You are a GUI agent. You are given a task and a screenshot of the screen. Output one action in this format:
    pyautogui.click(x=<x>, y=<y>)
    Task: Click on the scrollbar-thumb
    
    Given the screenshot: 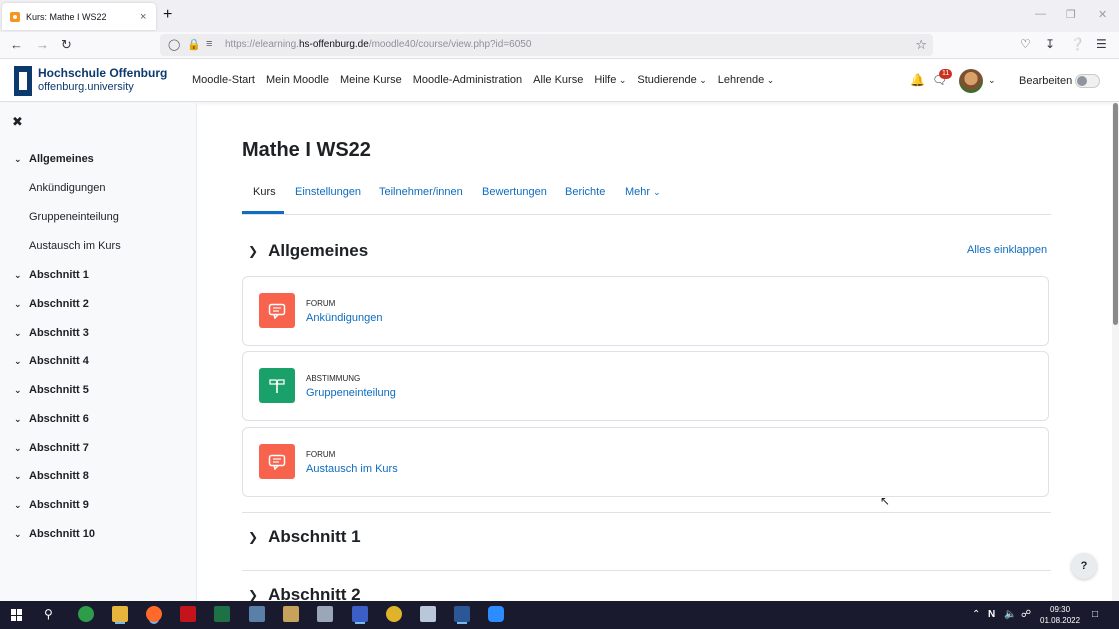 What is the action you would take?
    pyautogui.click(x=1115, y=214)
    